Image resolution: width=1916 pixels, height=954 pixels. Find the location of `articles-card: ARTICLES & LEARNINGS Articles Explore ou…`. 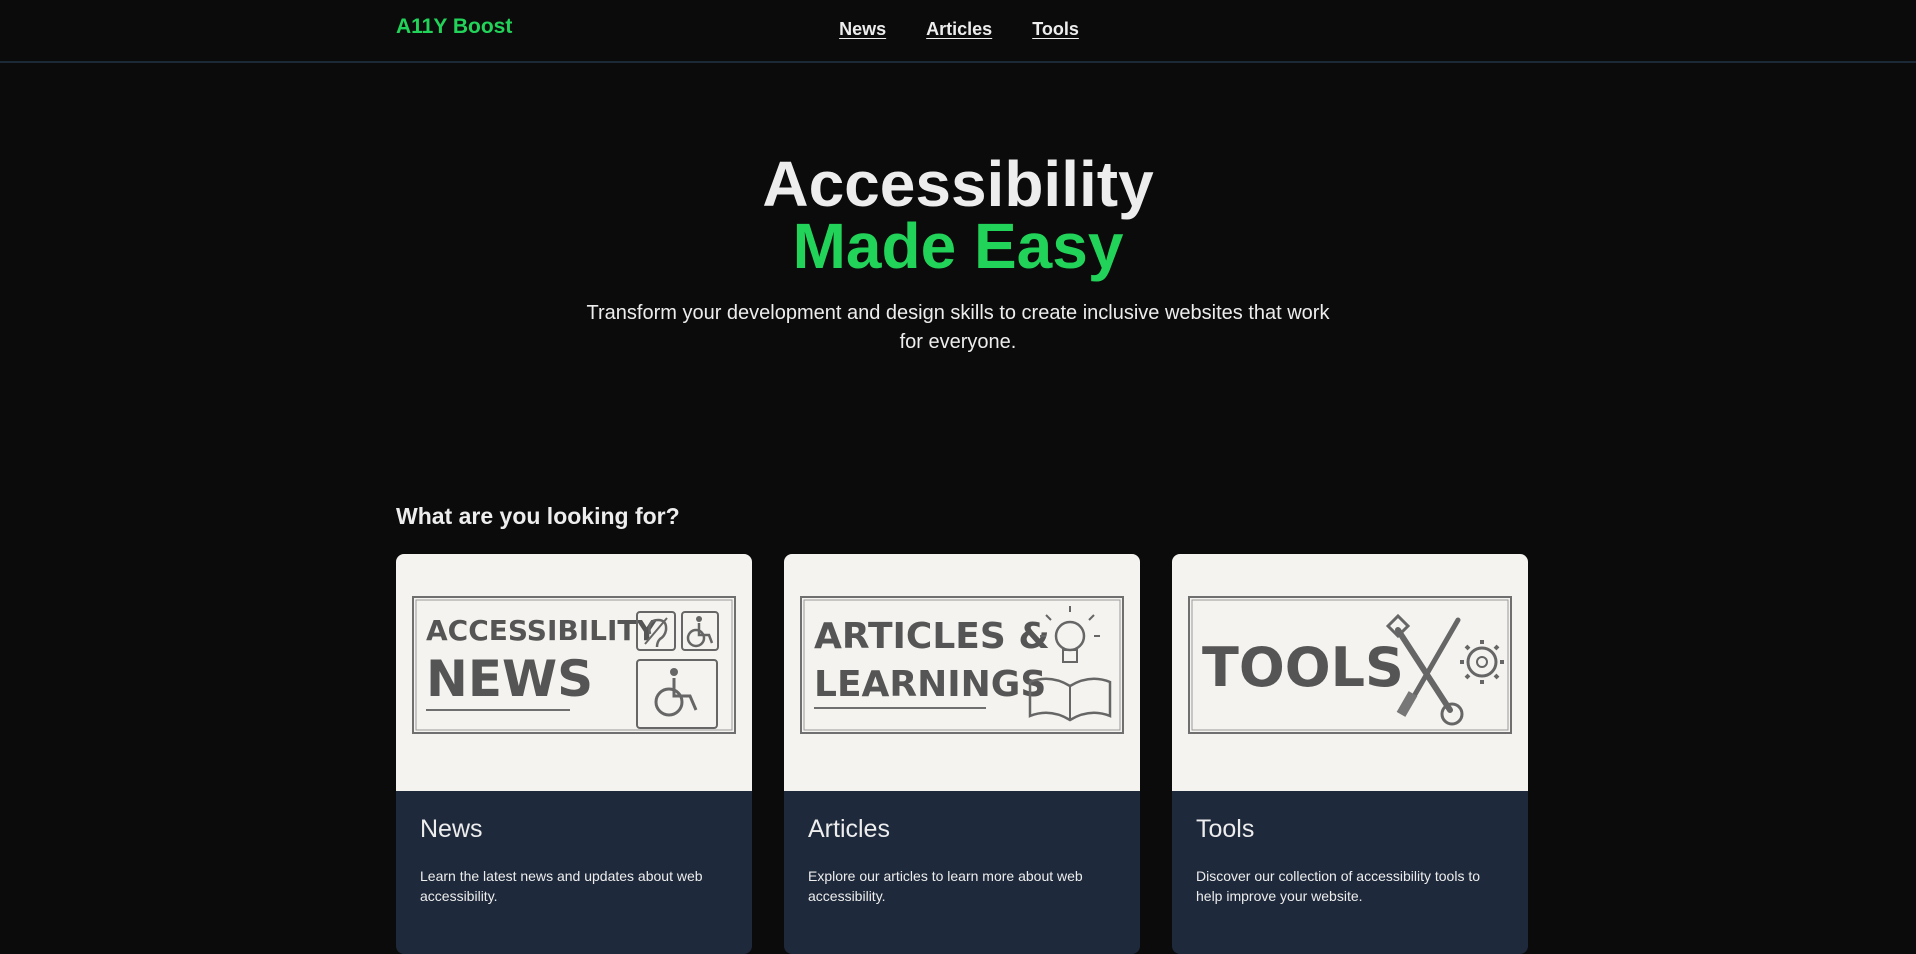

articles-card: ARTICLES & LEARNINGS Articles Explore ou… is located at coordinates (962, 754).